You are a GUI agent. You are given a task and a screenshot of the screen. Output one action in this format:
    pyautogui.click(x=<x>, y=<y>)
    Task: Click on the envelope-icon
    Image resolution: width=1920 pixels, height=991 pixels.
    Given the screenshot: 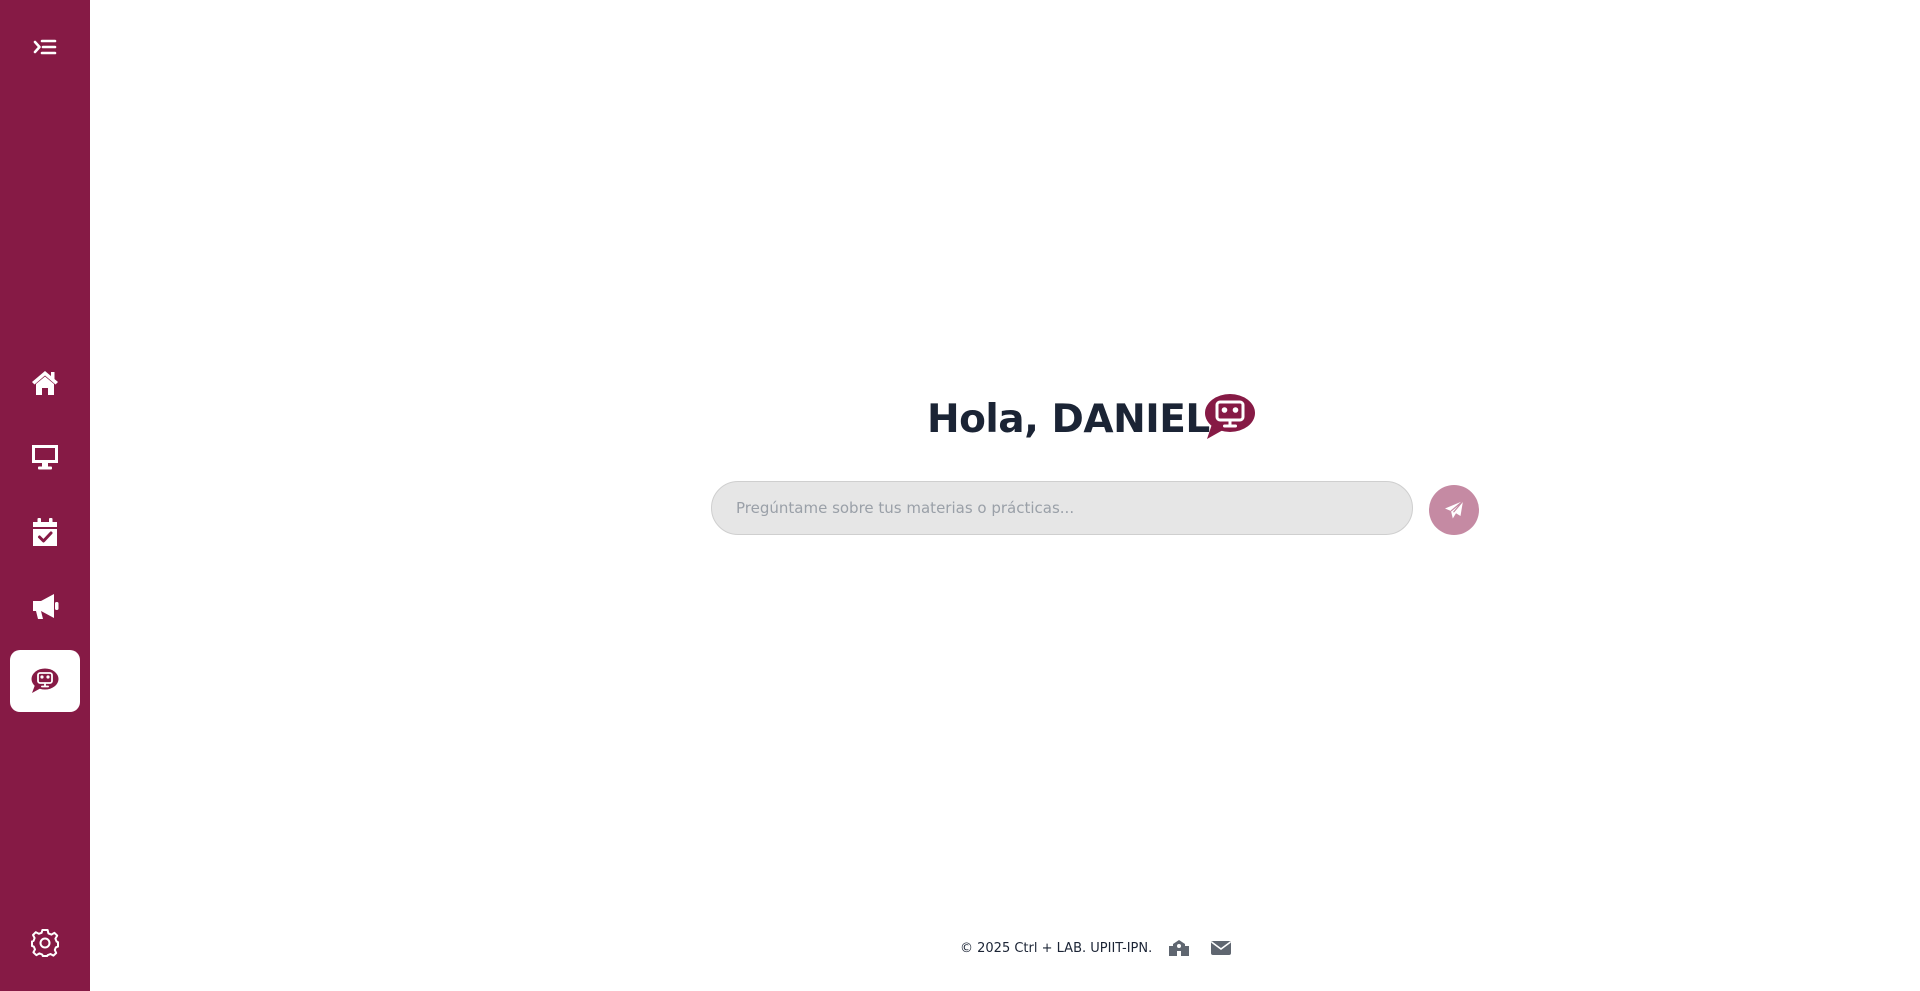 What is the action you would take?
    pyautogui.click(x=1221, y=948)
    